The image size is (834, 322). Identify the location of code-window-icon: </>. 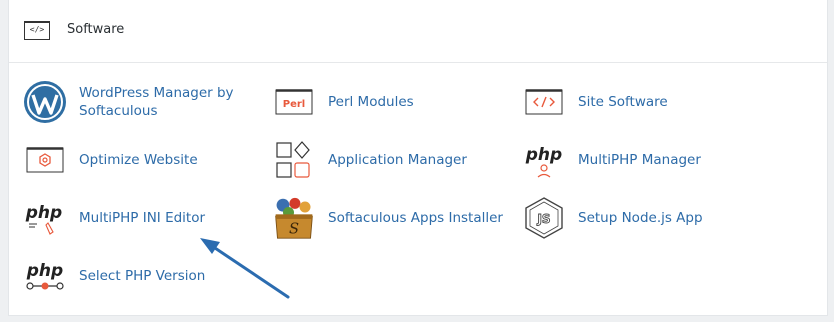
(37, 30).